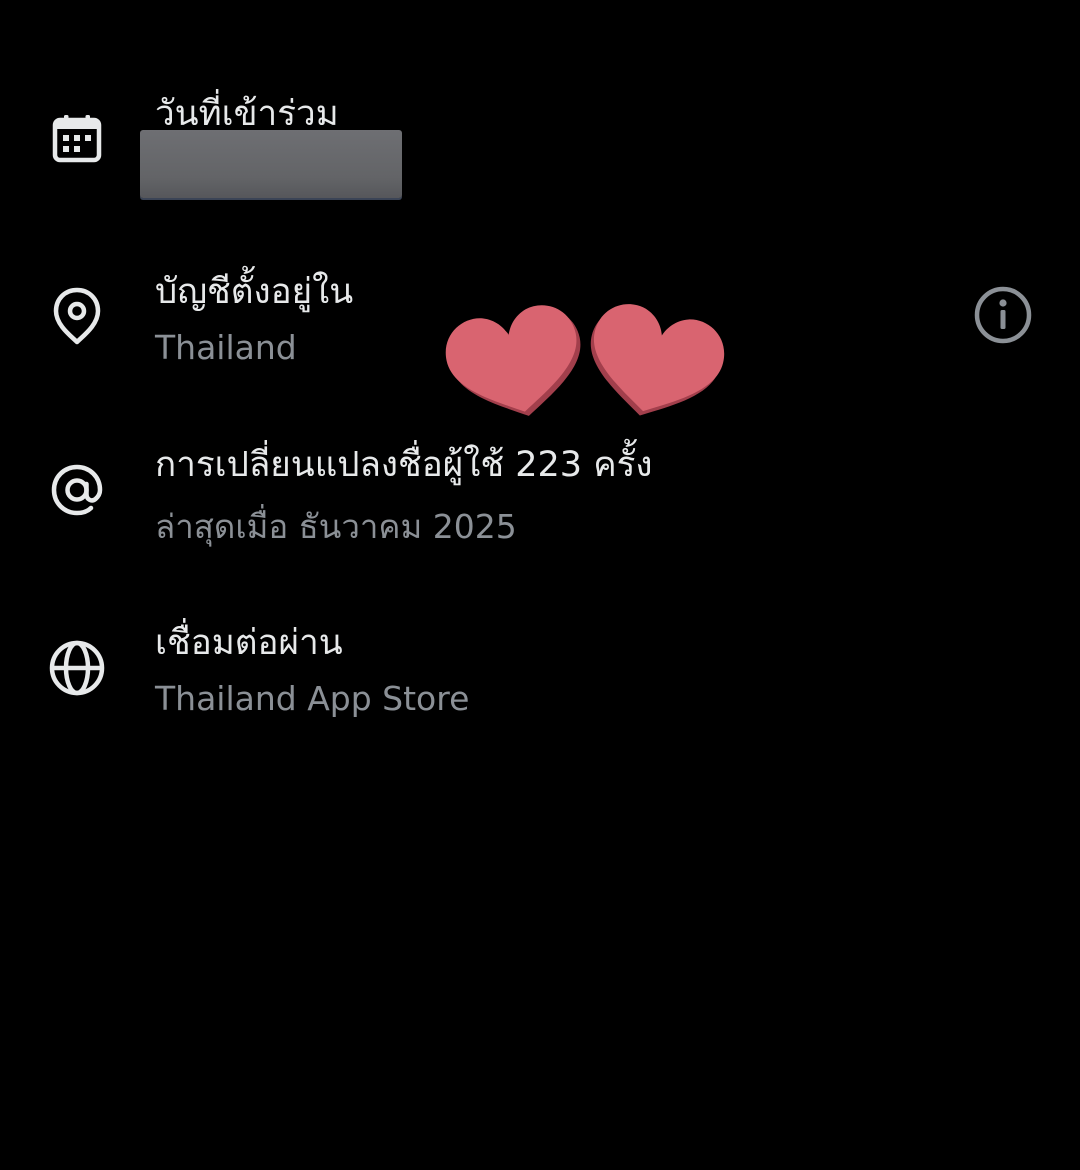  I want to click on connected-via-value: Thailand App Store, so click(312, 698).